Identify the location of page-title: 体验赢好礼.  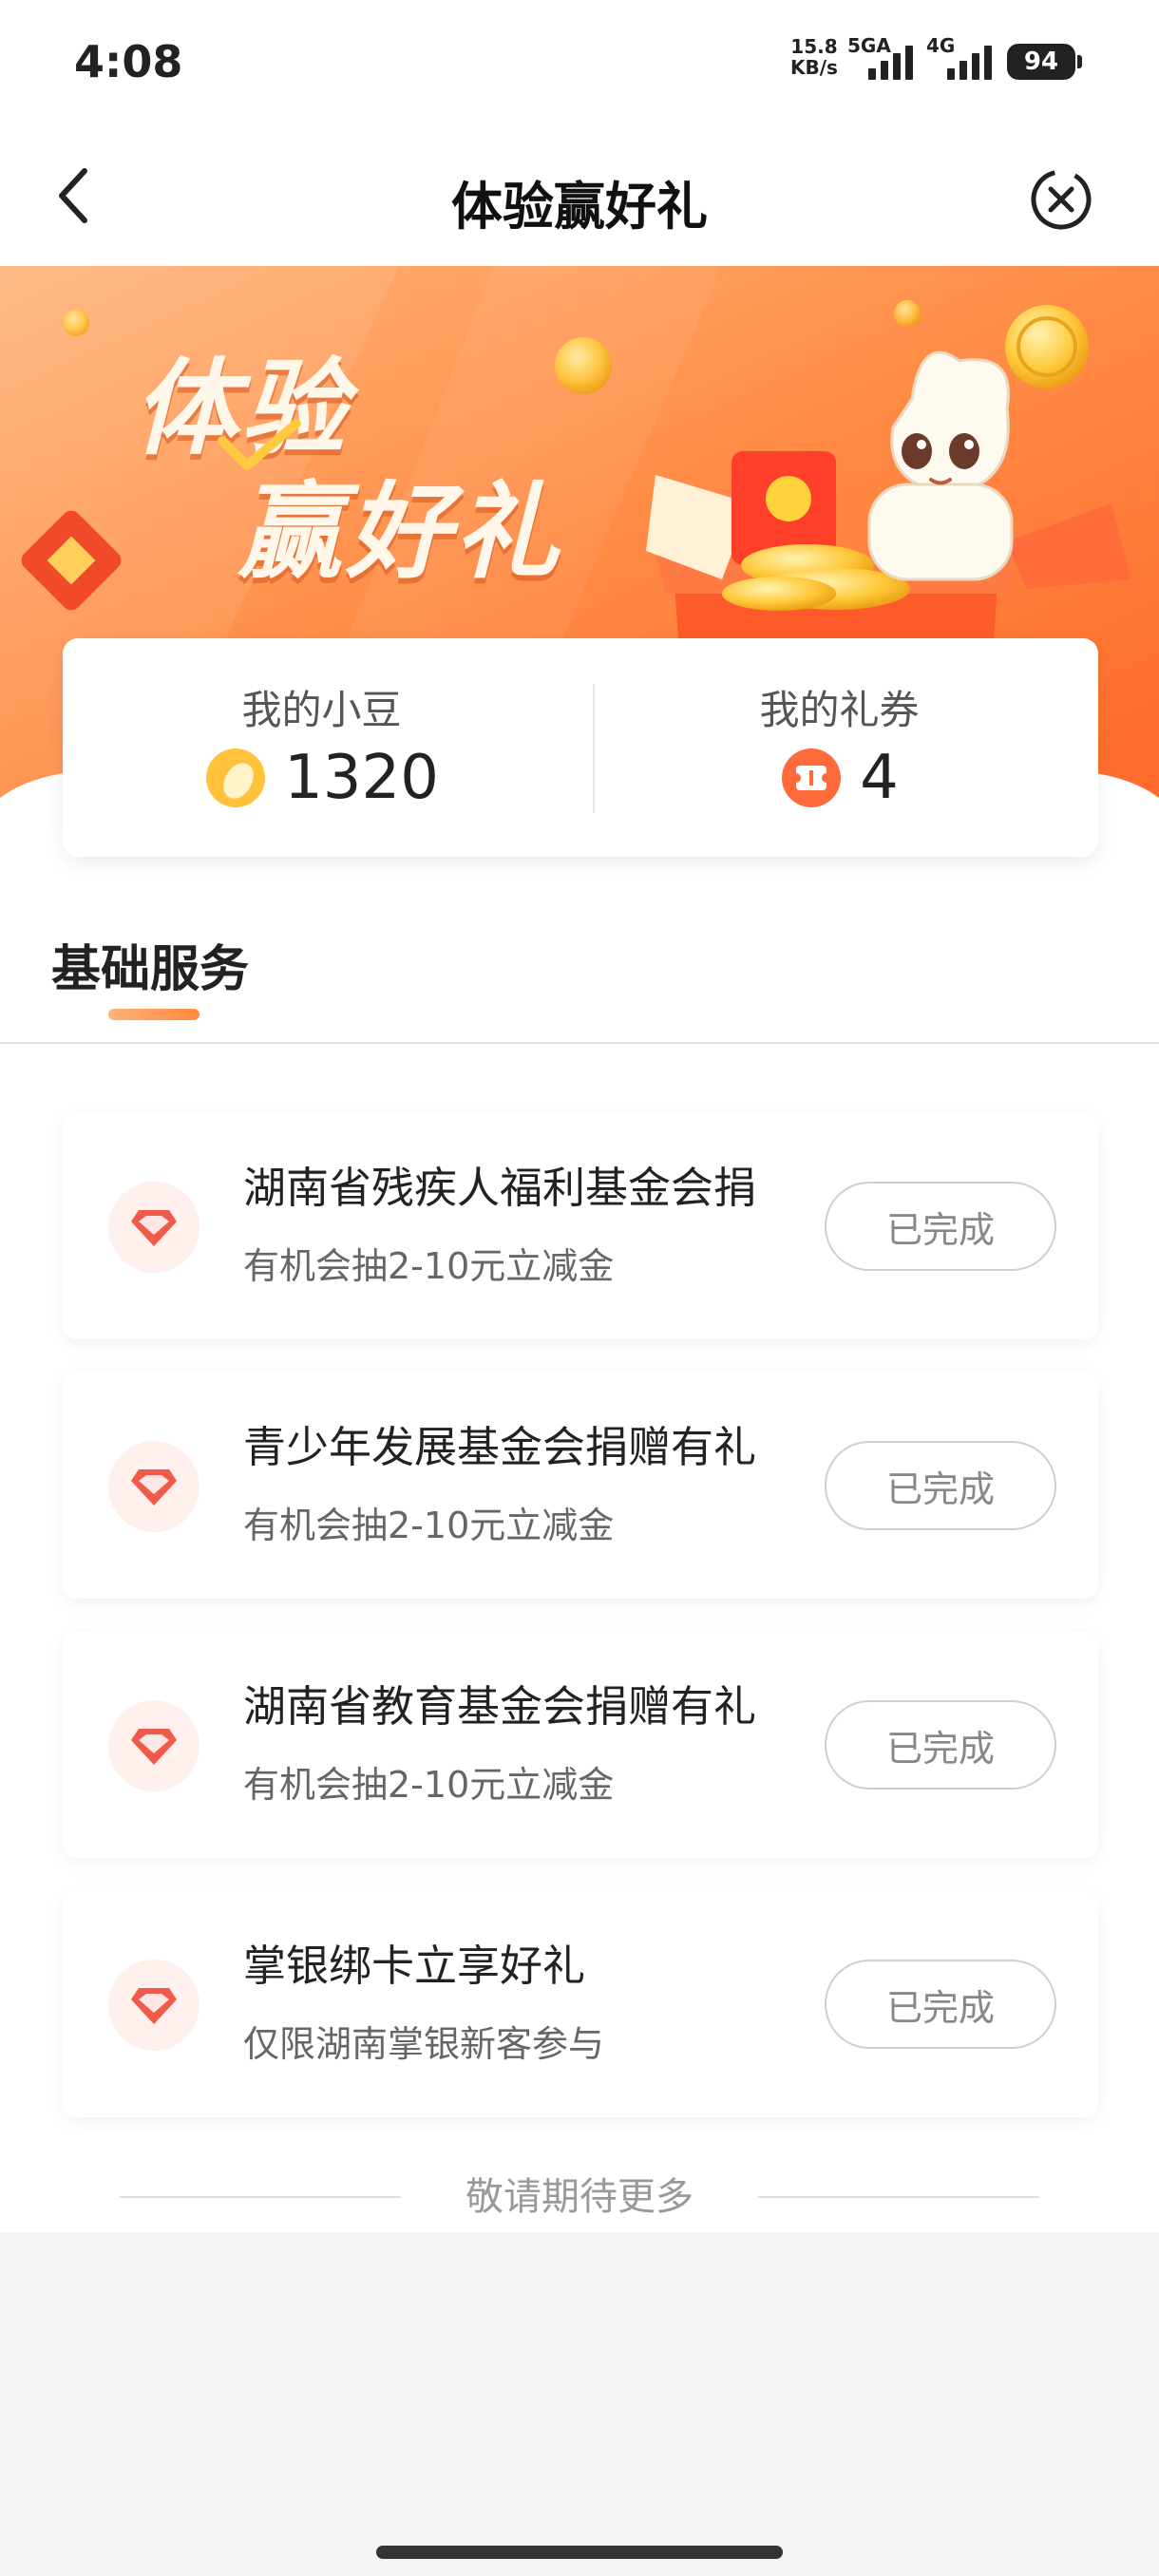
(579, 207).